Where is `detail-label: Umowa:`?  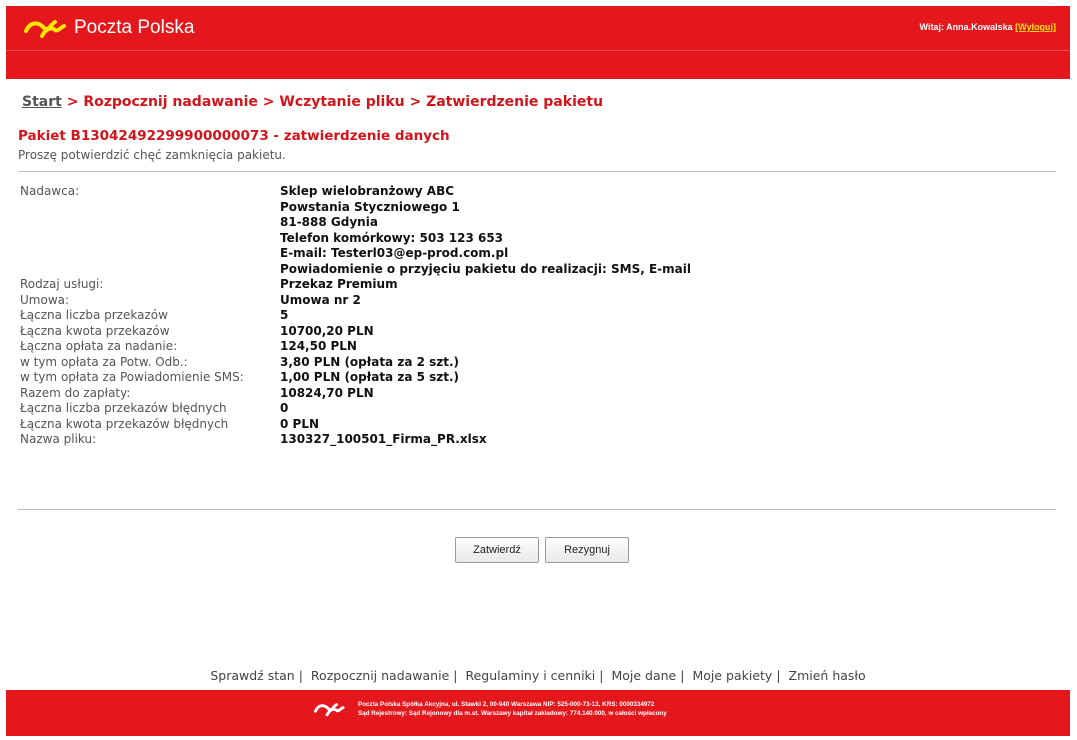 detail-label: Umowa: is located at coordinates (45, 299).